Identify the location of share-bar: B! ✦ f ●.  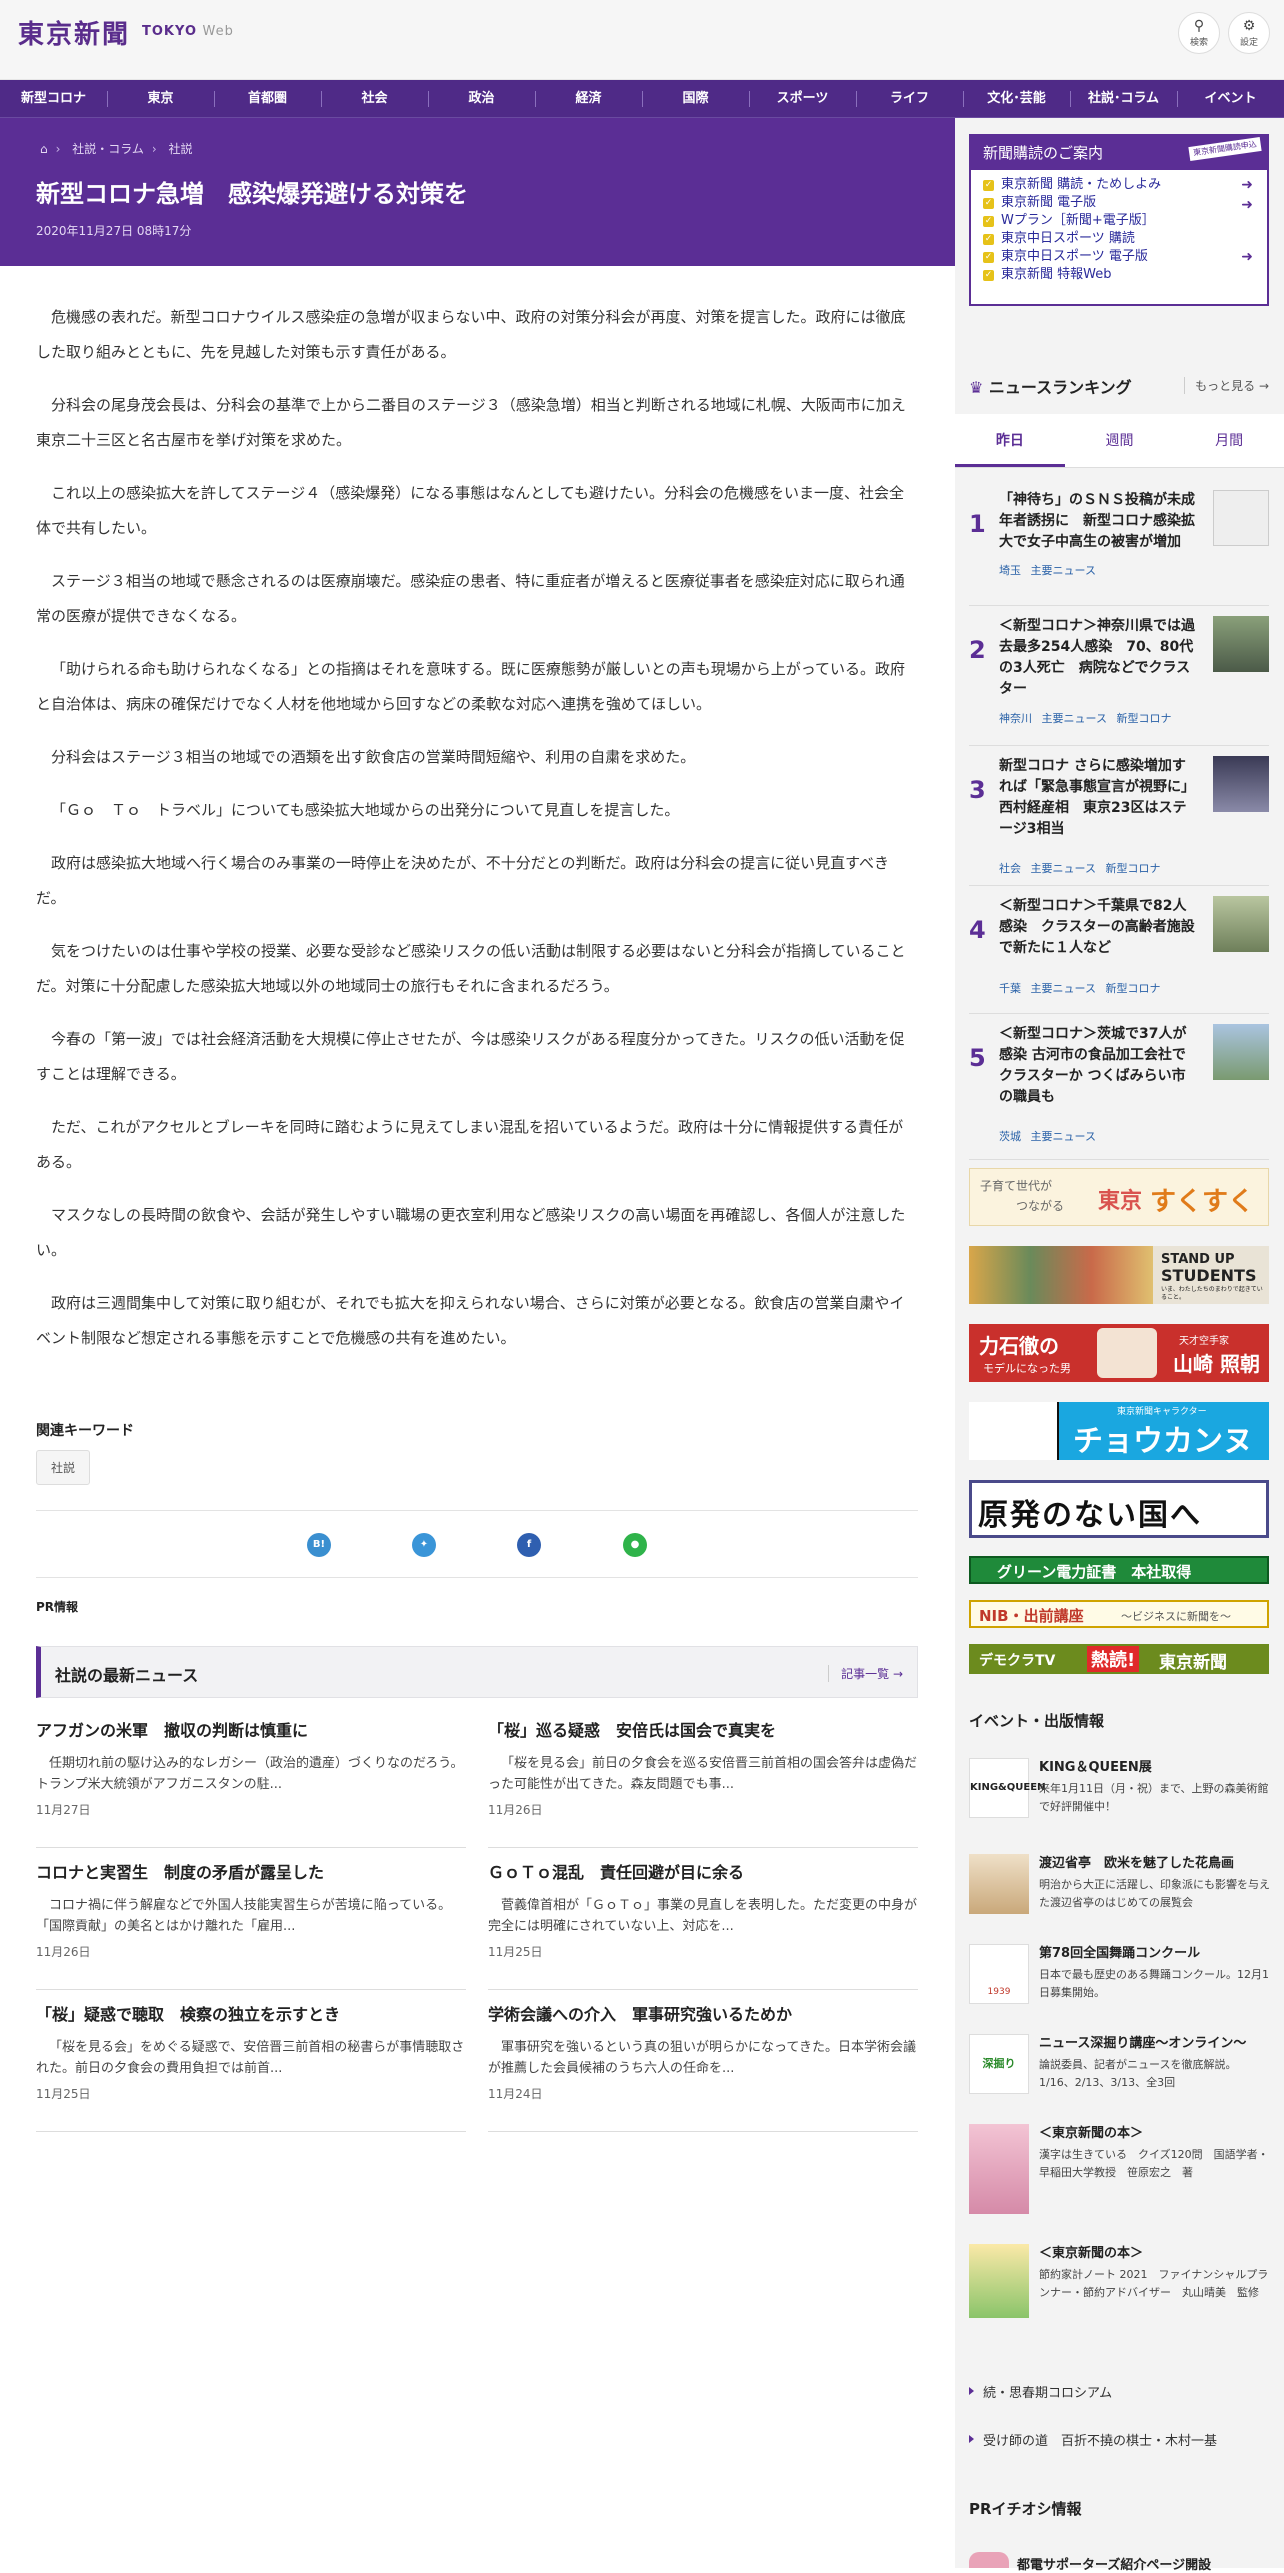
(477, 1544).